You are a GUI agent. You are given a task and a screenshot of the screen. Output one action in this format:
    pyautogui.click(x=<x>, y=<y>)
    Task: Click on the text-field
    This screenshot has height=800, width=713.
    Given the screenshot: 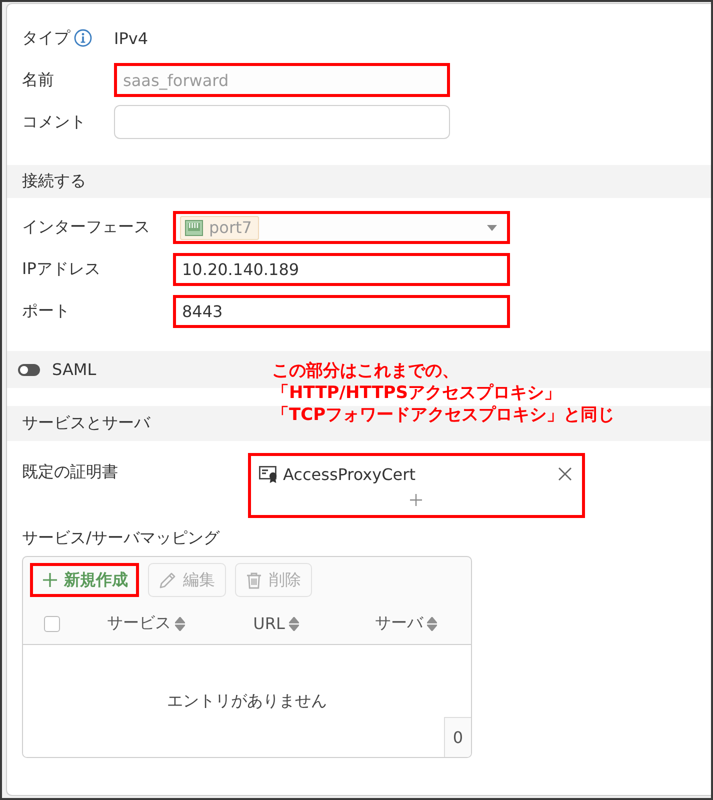 What is the action you would take?
    pyautogui.click(x=282, y=122)
    